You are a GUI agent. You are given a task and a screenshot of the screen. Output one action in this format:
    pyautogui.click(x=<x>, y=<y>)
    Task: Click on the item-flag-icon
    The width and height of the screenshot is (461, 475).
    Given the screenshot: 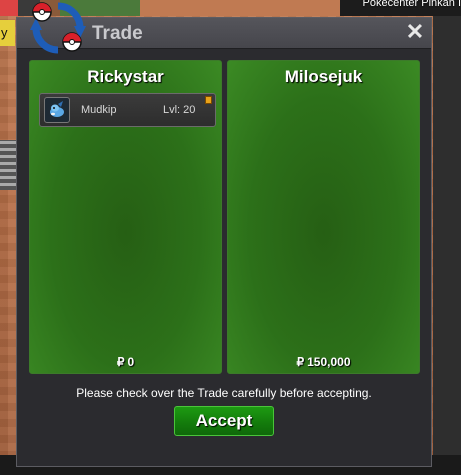 What is the action you would take?
    pyautogui.click(x=208, y=100)
    